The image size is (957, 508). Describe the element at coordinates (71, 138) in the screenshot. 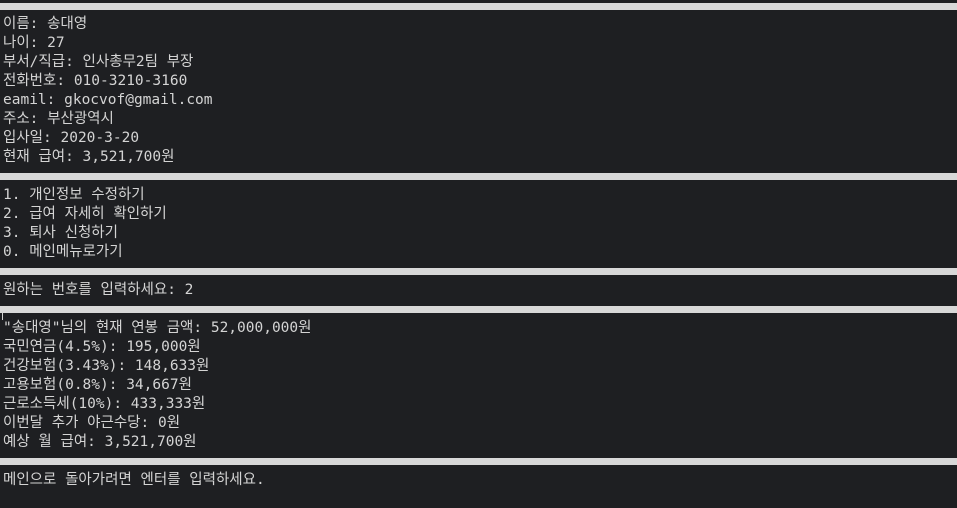

I see `employee-hire-date: 입사일: 2020-3-20` at that location.